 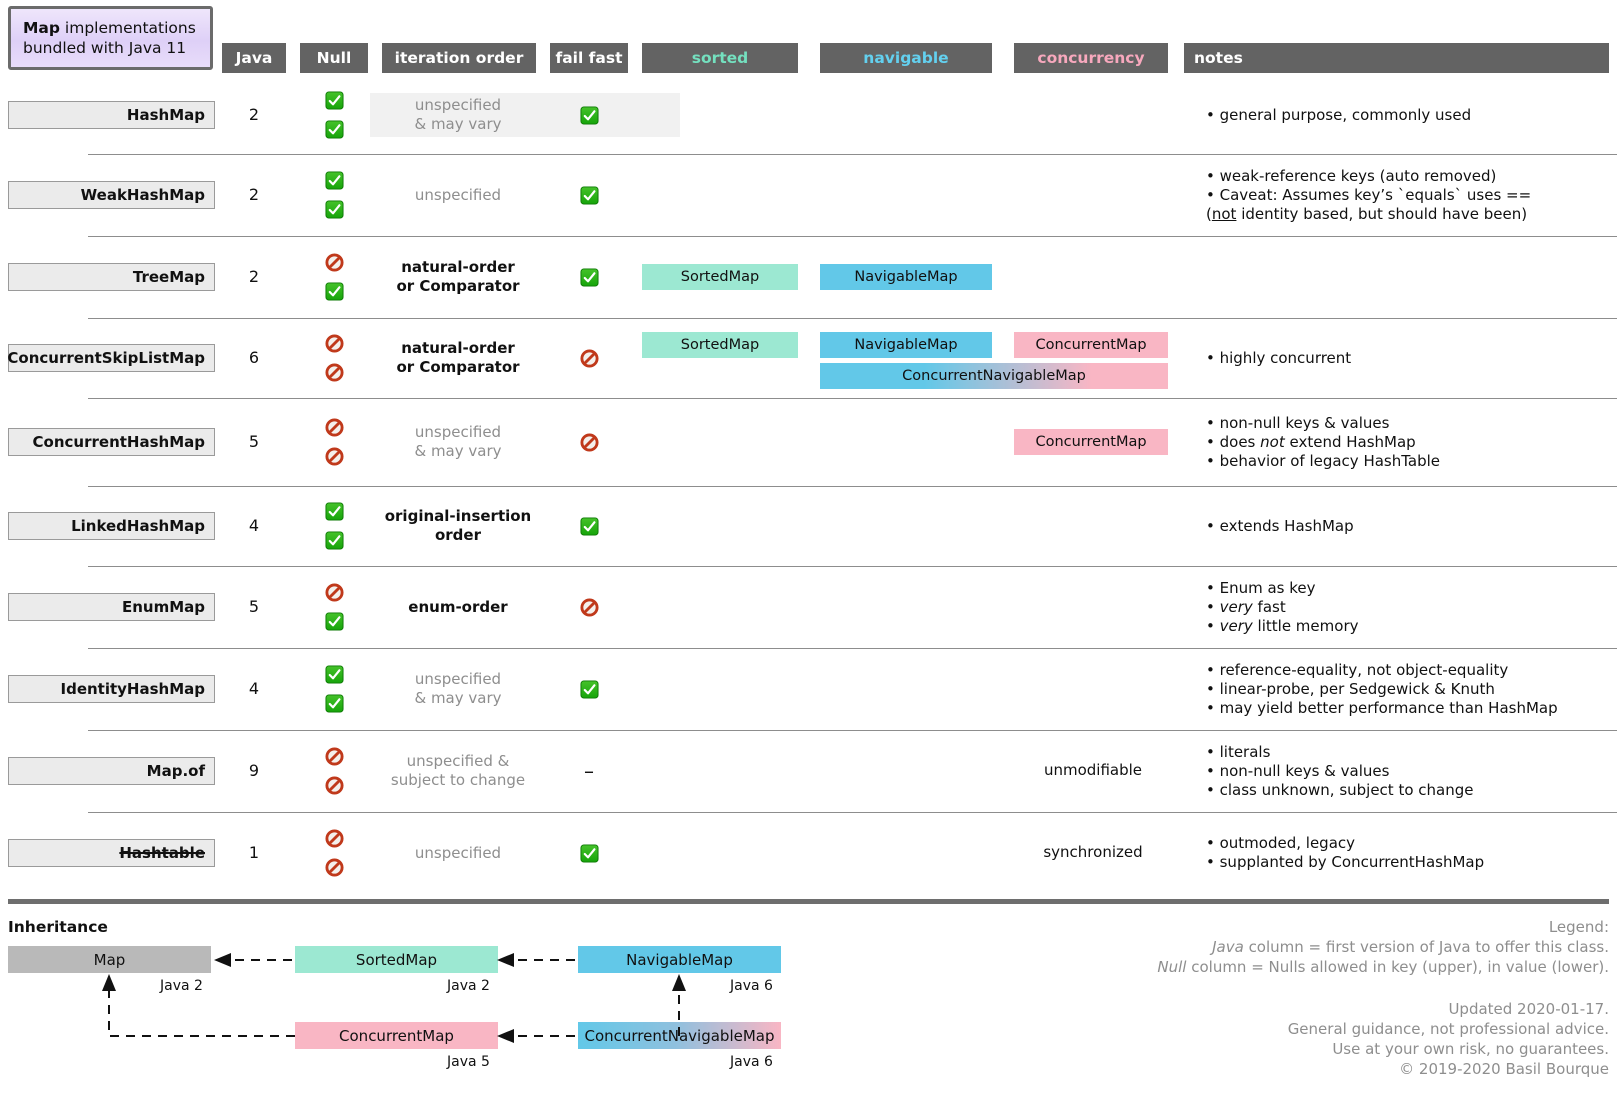 I want to click on notes-cell: • general purpose, commonly used, so click(x=1406, y=115).